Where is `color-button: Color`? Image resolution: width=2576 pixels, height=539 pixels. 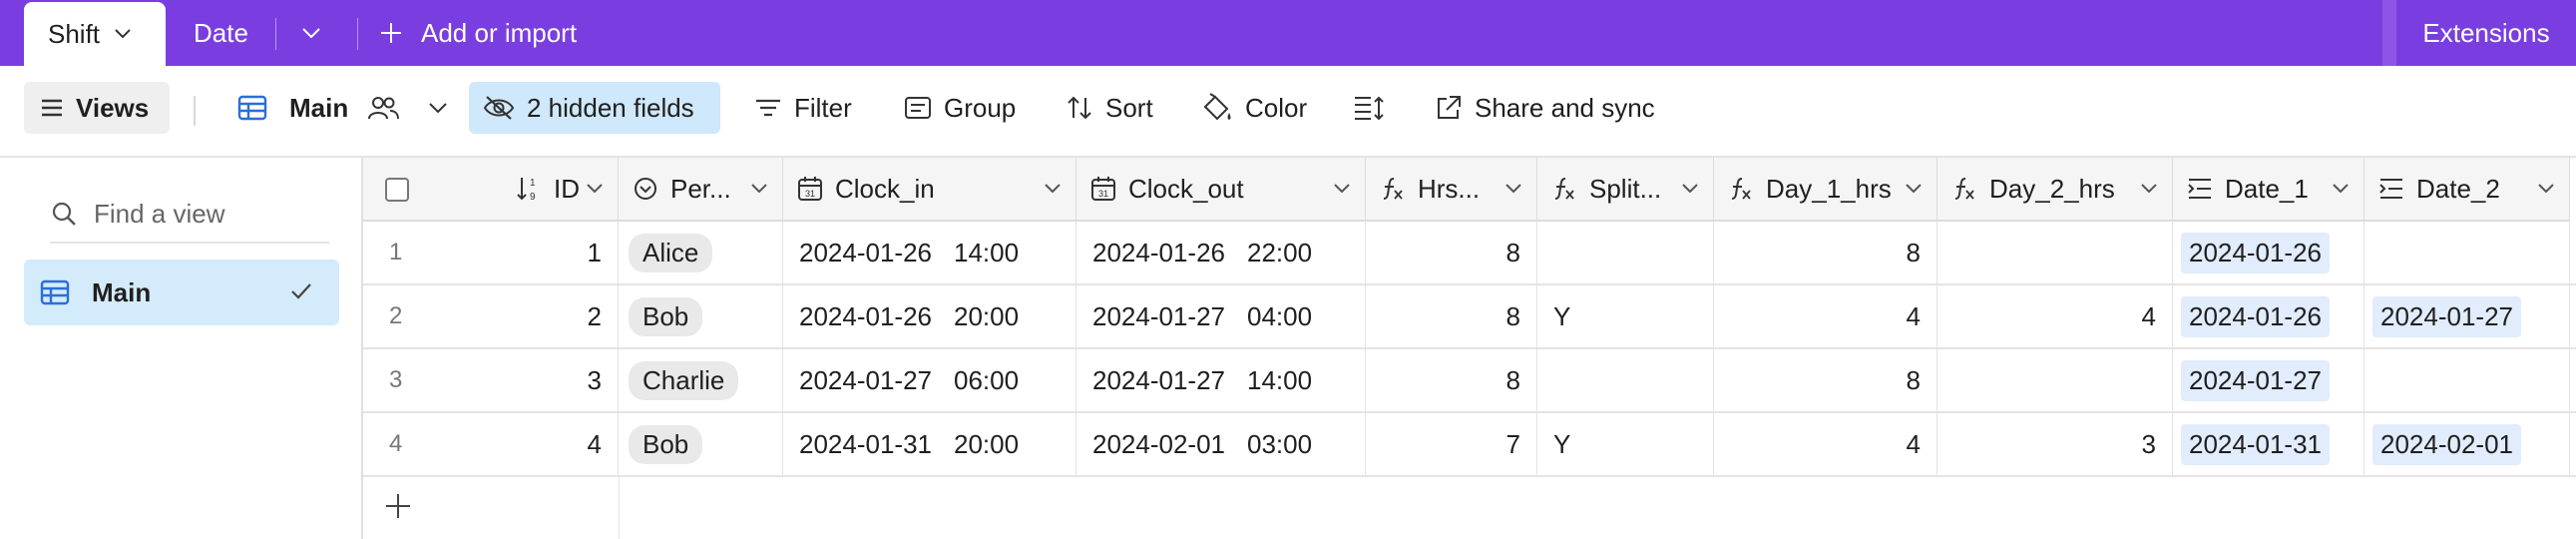
color-button: Color is located at coordinates (1254, 108).